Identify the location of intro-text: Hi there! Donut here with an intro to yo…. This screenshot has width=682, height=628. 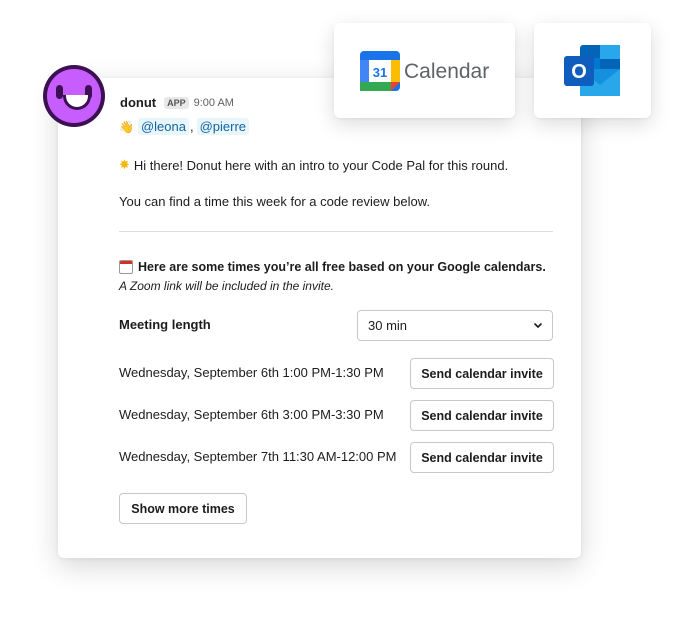
(321, 165).